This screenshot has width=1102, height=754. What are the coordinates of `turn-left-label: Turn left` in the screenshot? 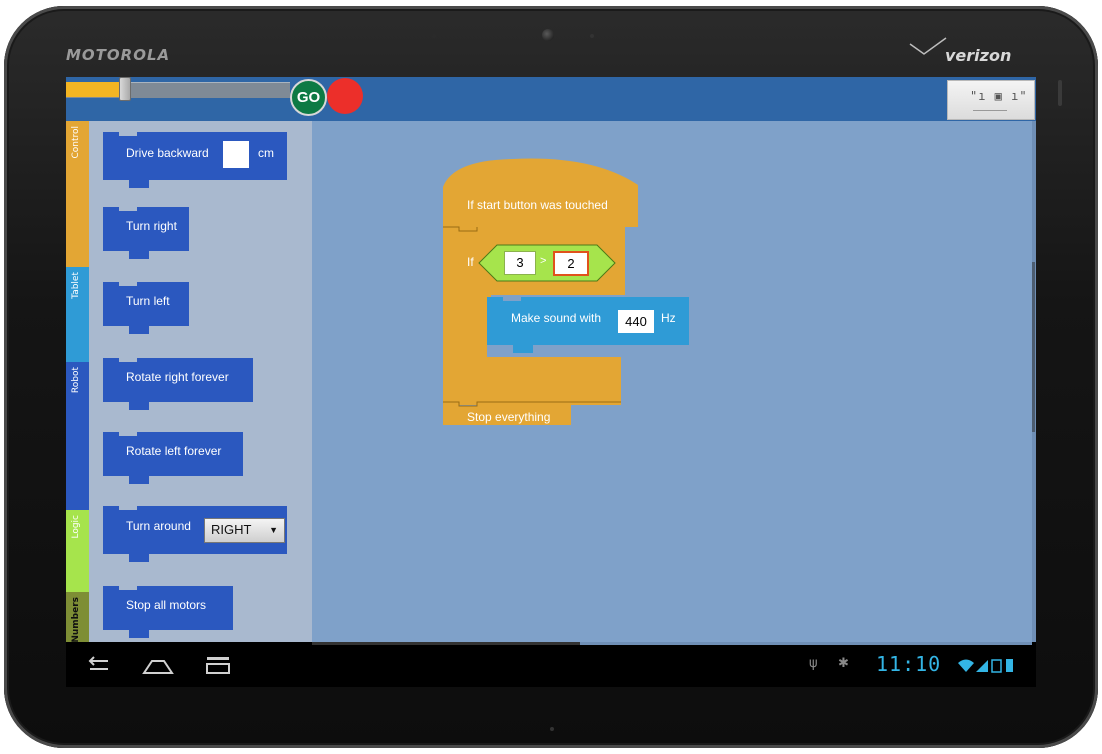 It's located at (148, 301).